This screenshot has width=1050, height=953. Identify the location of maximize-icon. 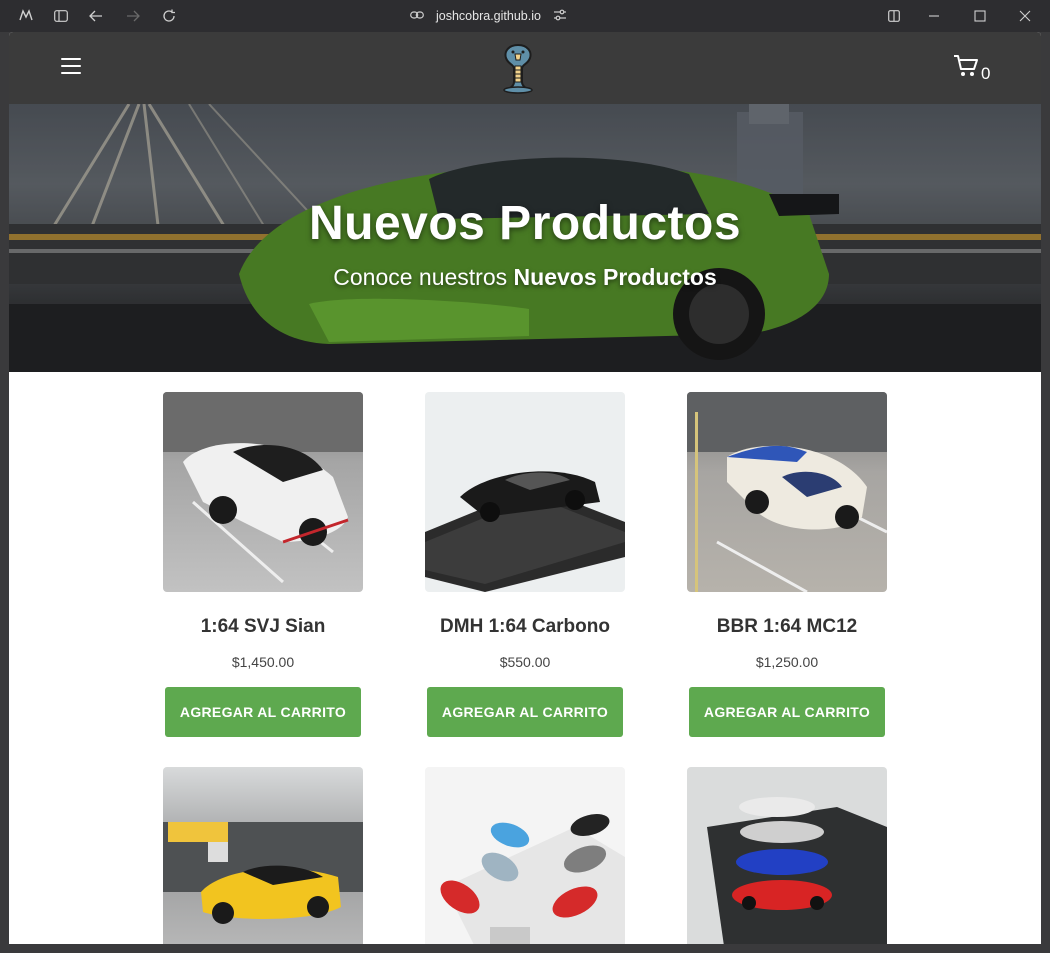
(980, 16).